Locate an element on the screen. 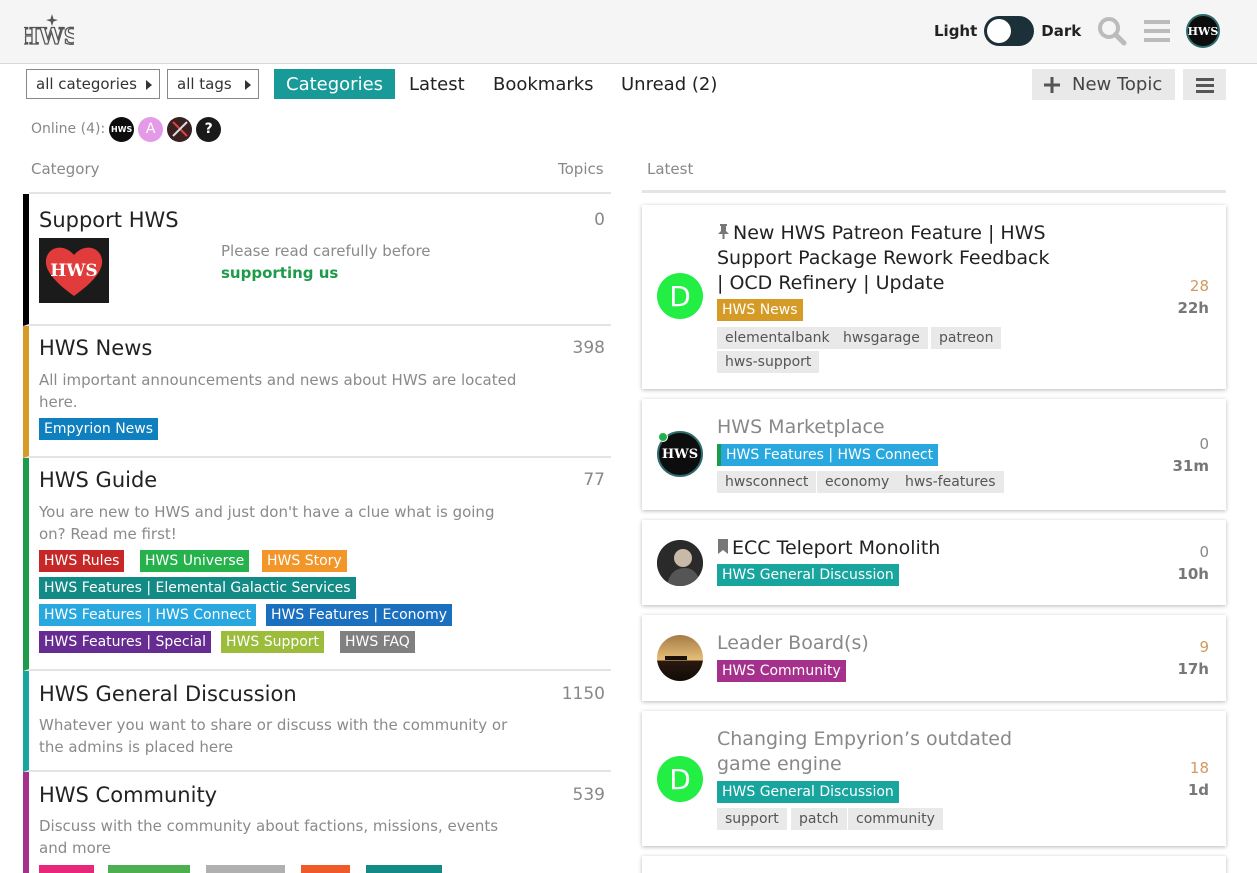  search-icon is located at coordinates (1112, 31).